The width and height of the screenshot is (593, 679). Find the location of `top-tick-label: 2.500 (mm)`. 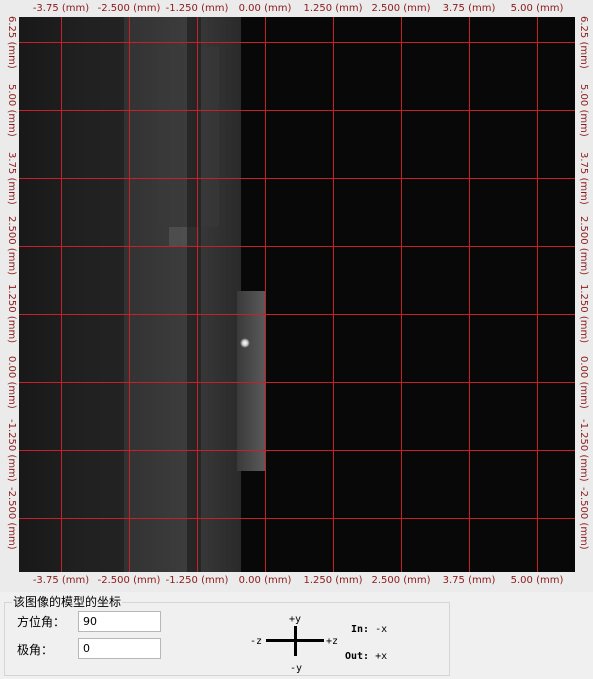

top-tick-label: 2.500 (mm) is located at coordinates (401, 8).